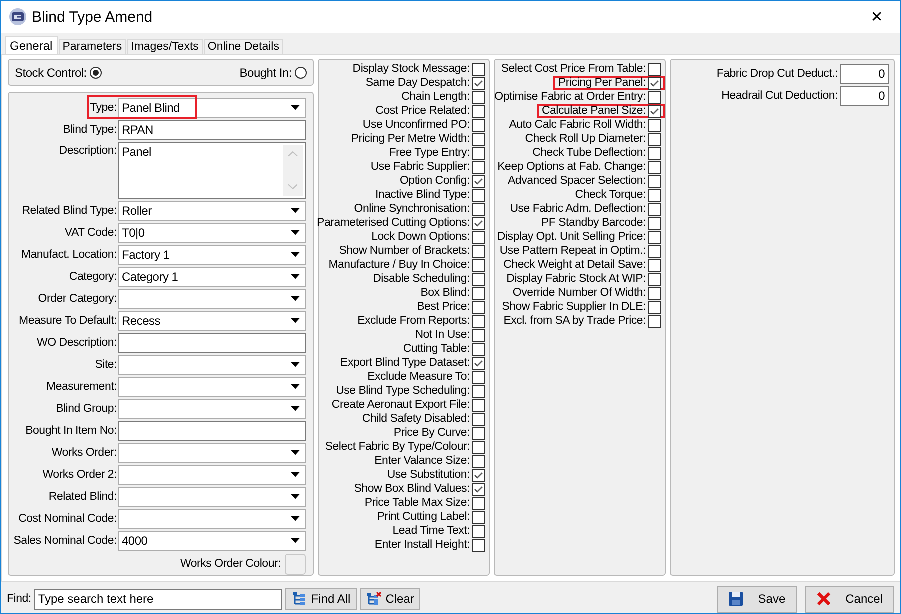 The height and width of the screenshot is (614, 901). I want to click on checkbox-label: Online Synchronisation:, so click(412, 209).